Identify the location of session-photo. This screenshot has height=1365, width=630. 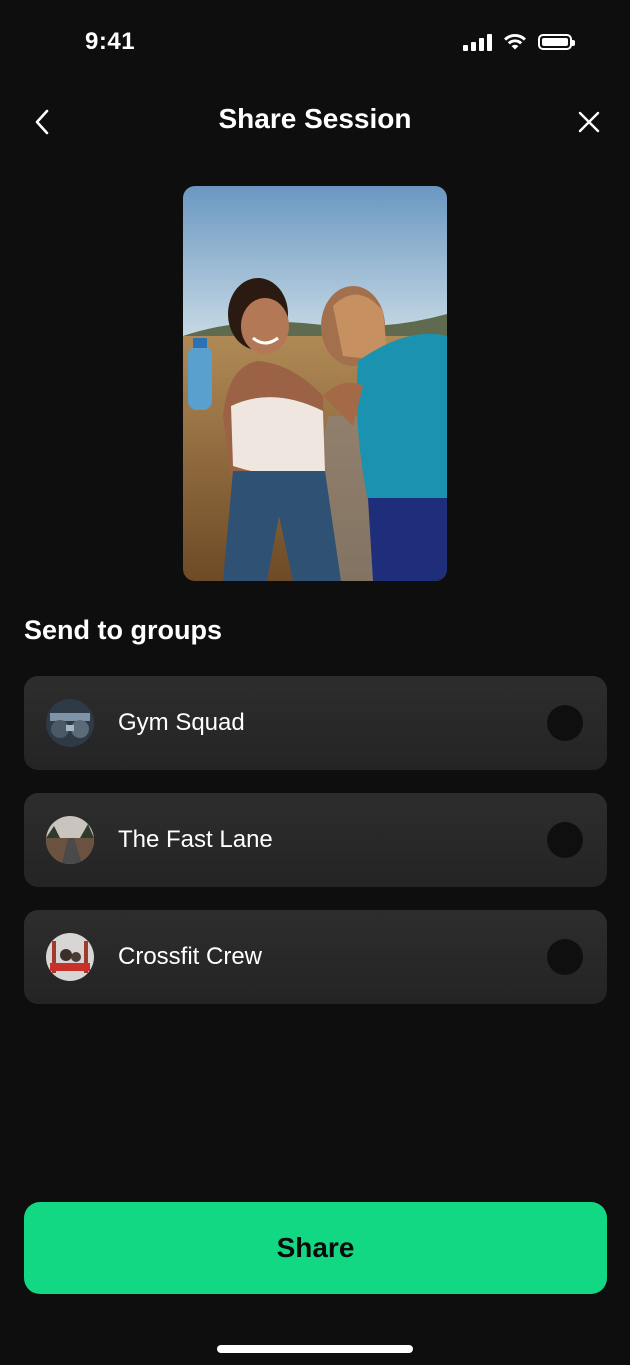
(315, 383).